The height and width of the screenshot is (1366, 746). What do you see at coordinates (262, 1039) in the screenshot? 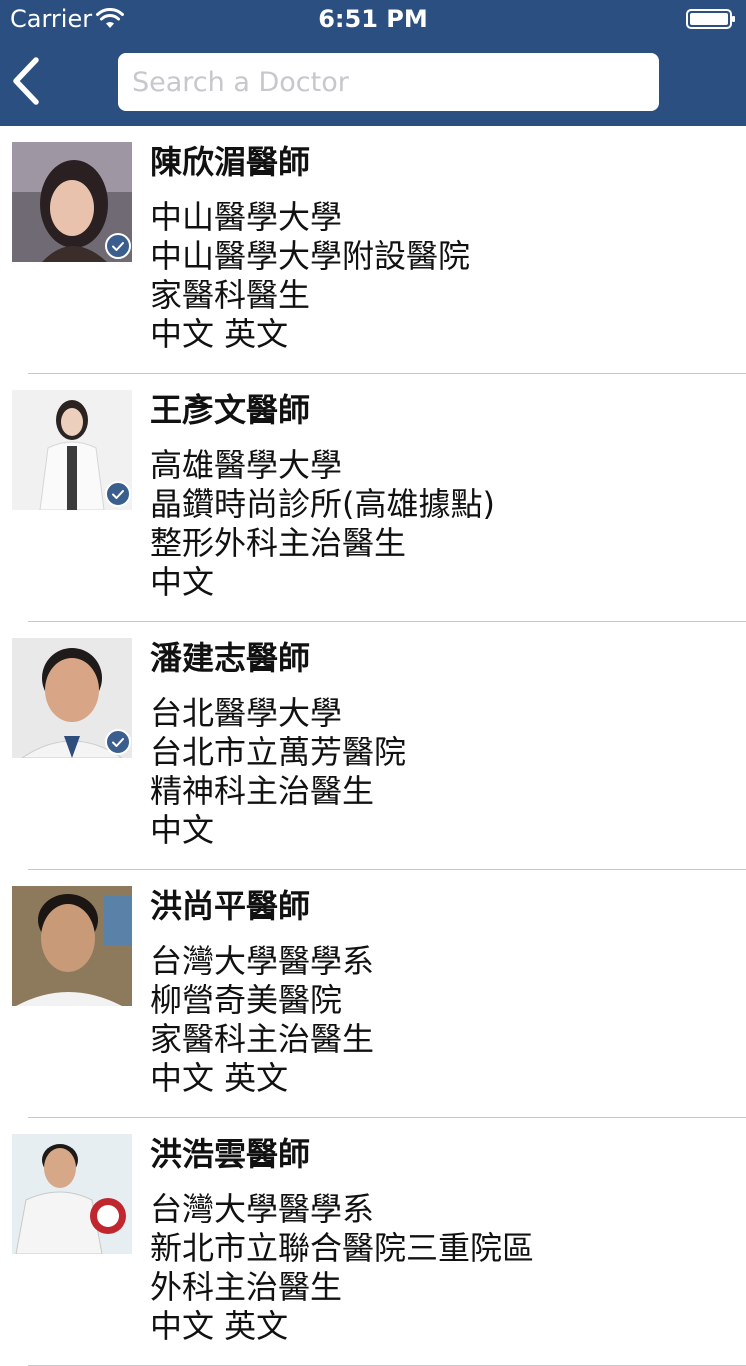
I see `doctor-title: 家醫科主治醫生` at bounding box center [262, 1039].